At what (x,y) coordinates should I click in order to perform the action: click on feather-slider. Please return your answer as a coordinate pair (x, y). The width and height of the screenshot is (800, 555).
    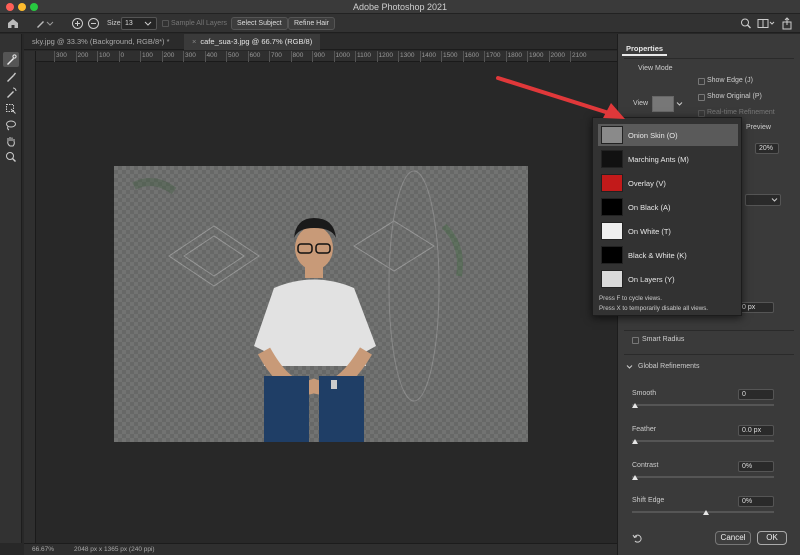
    Looking at the image, I should click on (703, 441).